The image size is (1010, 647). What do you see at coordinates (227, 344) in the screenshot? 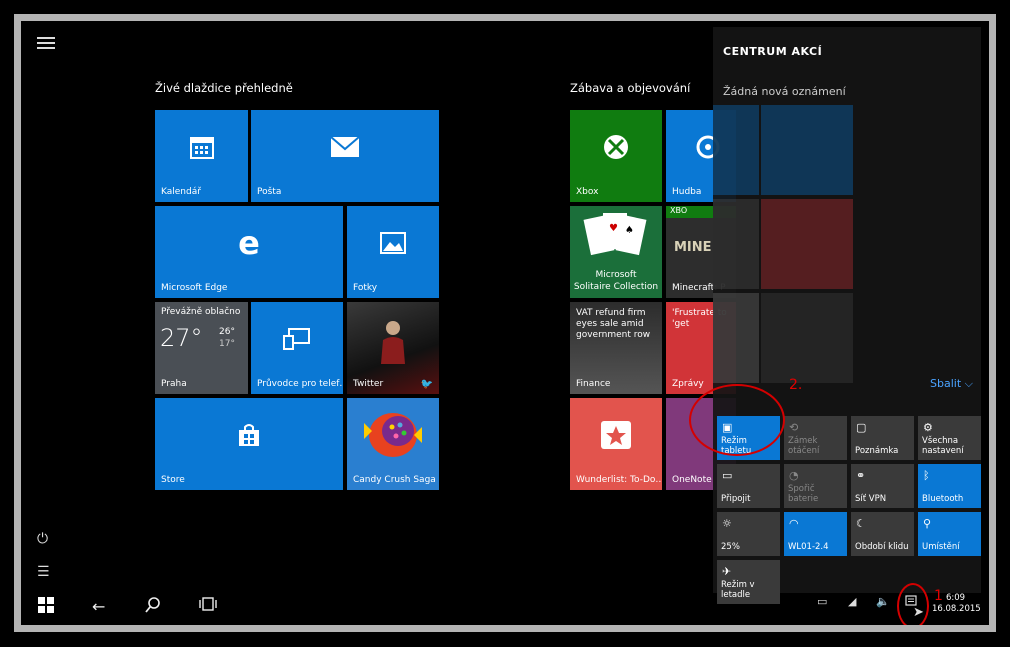
I see `weather-low: 17°` at bounding box center [227, 344].